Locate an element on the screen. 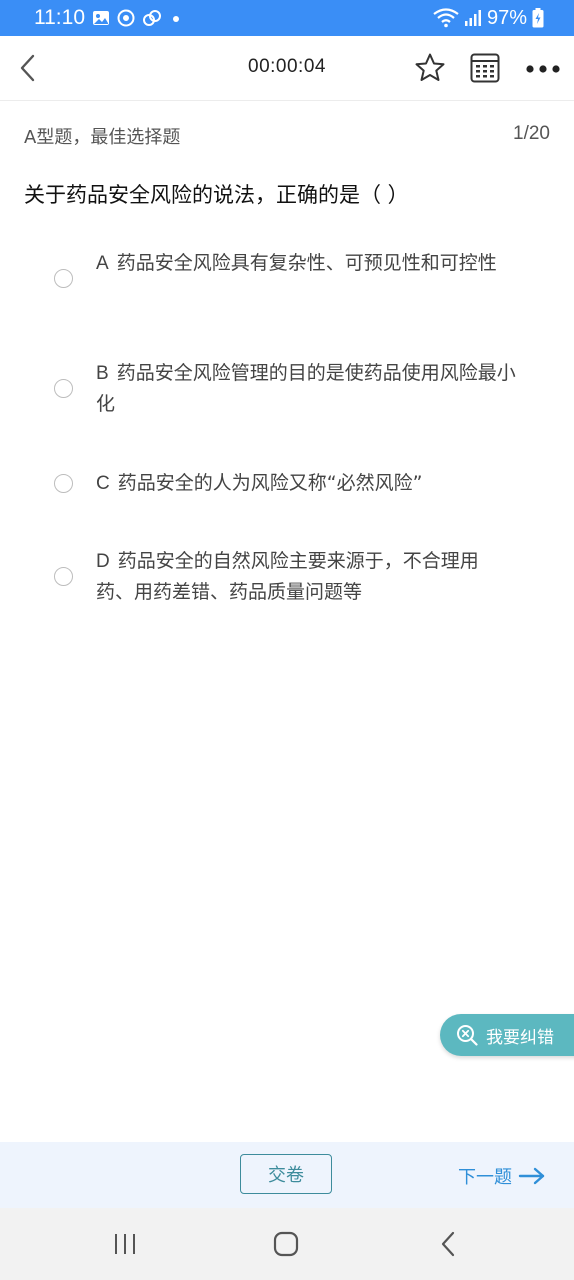 The height and width of the screenshot is (1280, 574). report-error-label: 我要纠错 is located at coordinates (520, 1037).